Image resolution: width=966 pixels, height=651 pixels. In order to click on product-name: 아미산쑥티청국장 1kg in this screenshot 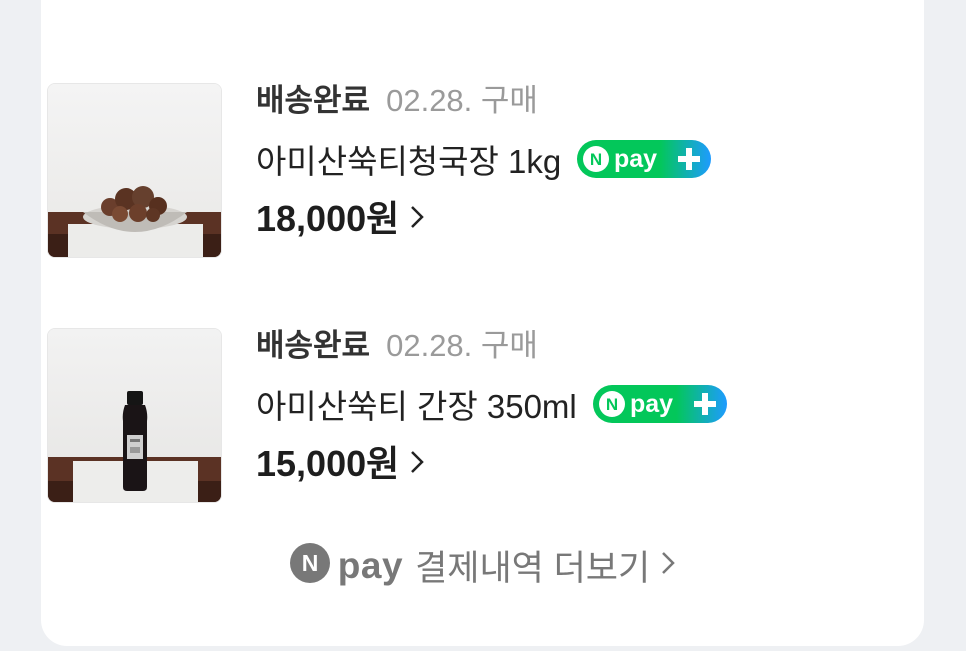, I will do `click(408, 162)`.